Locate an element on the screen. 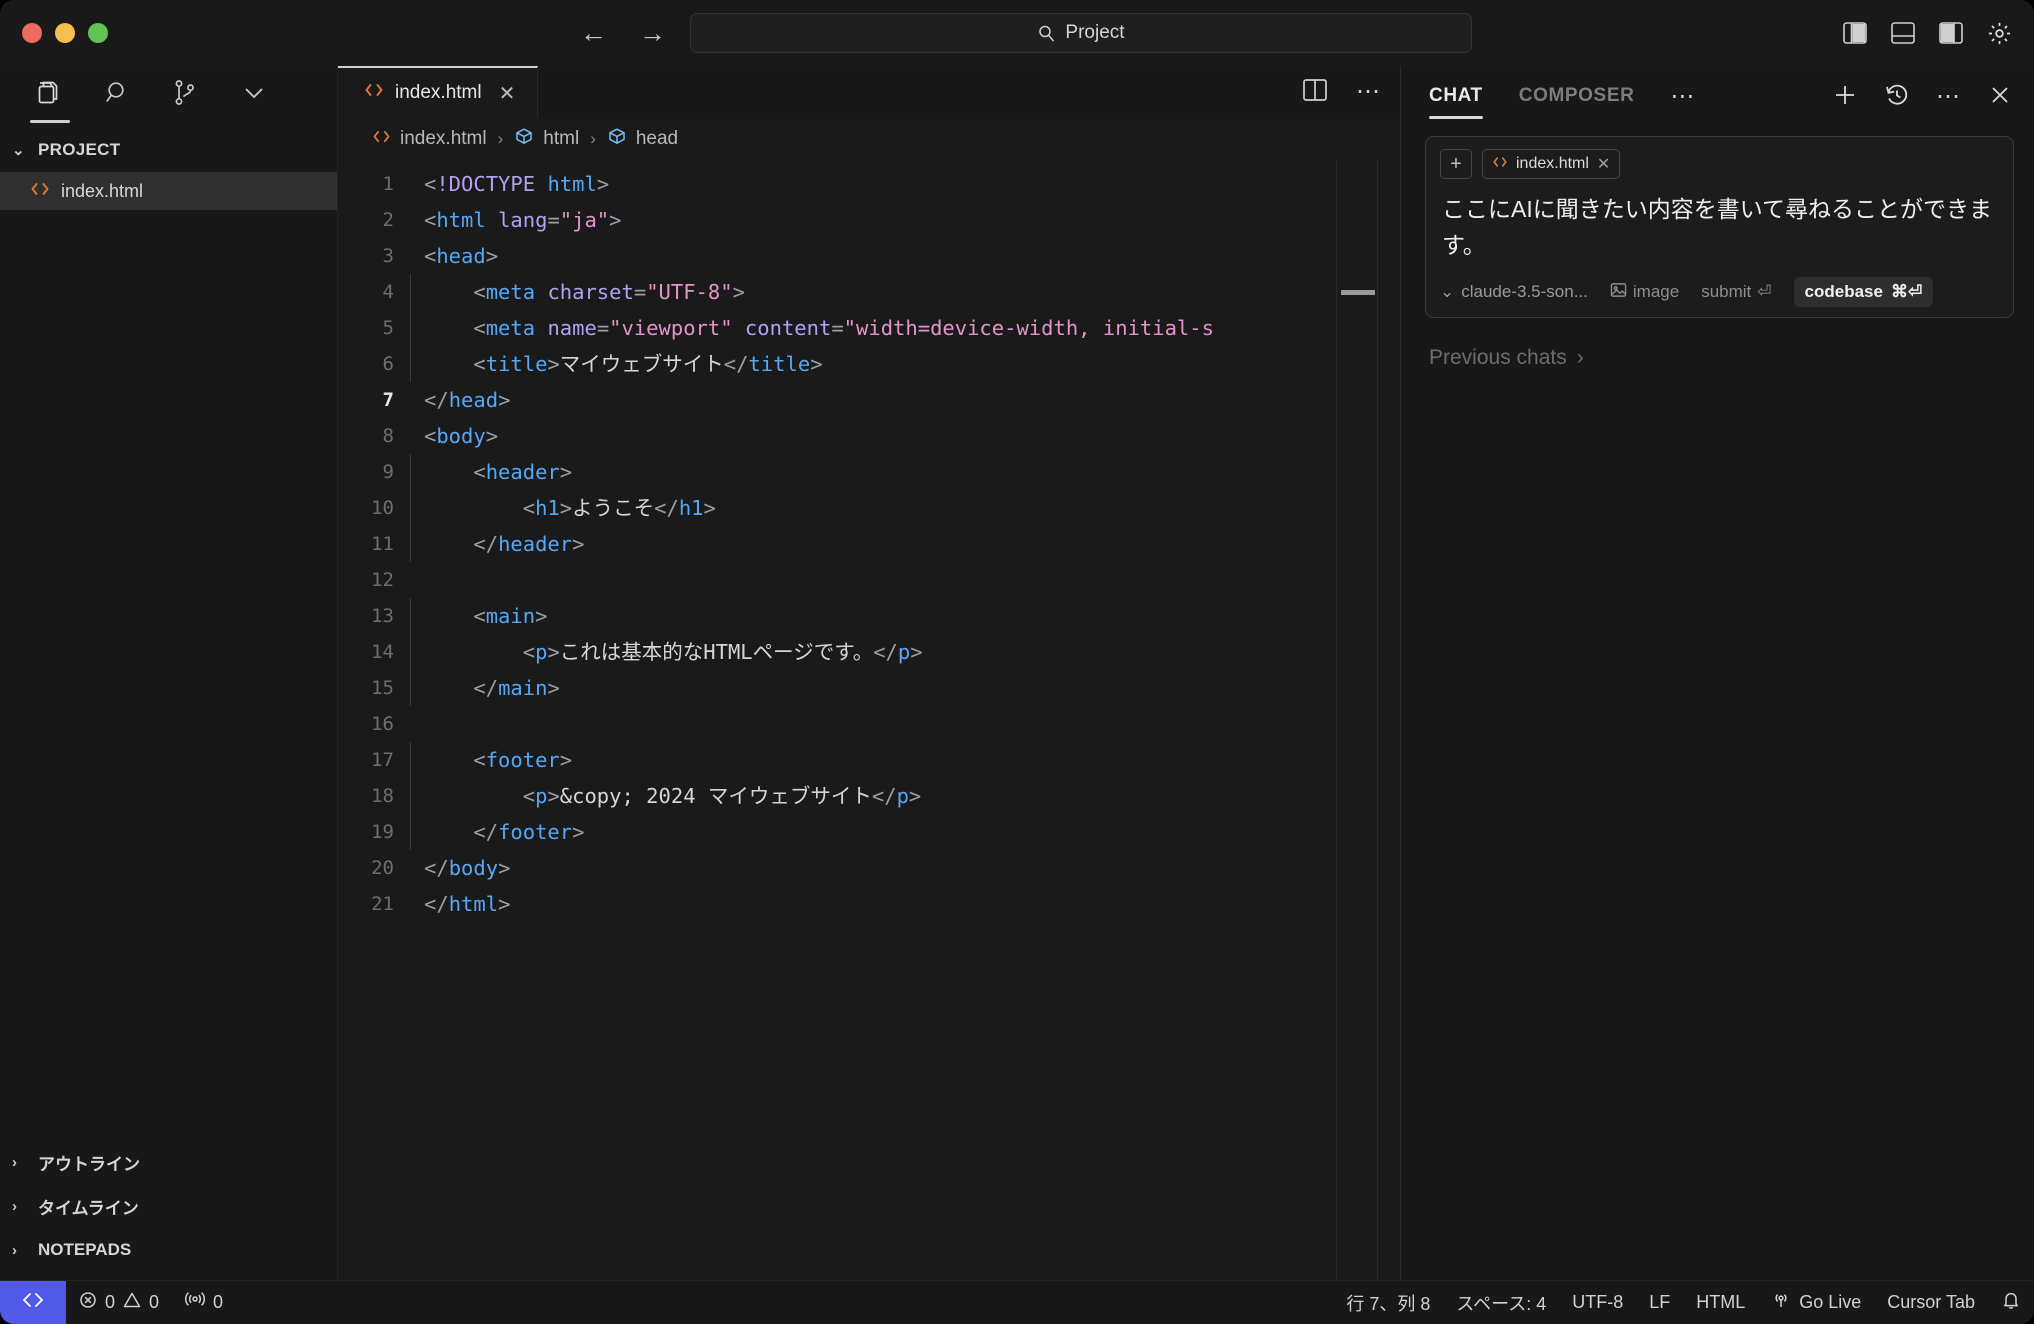 This screenshot has width=2034, height=1324. code-line: 14 <p>これは基本的なHTMLページです。</p> is located at coordinates (869, 652).